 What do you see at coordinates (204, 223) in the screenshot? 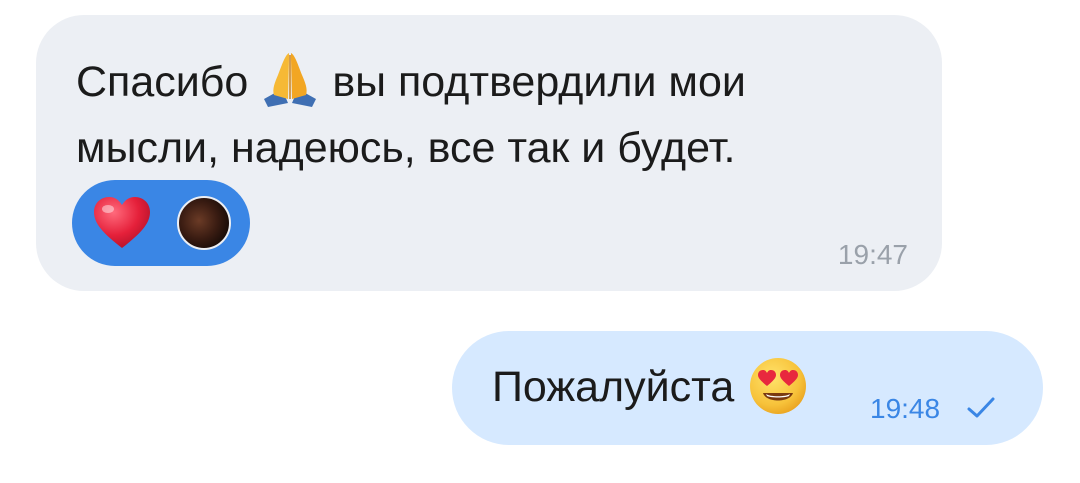
I see `reaction-user-avatar` at bounding box center [204, 223].